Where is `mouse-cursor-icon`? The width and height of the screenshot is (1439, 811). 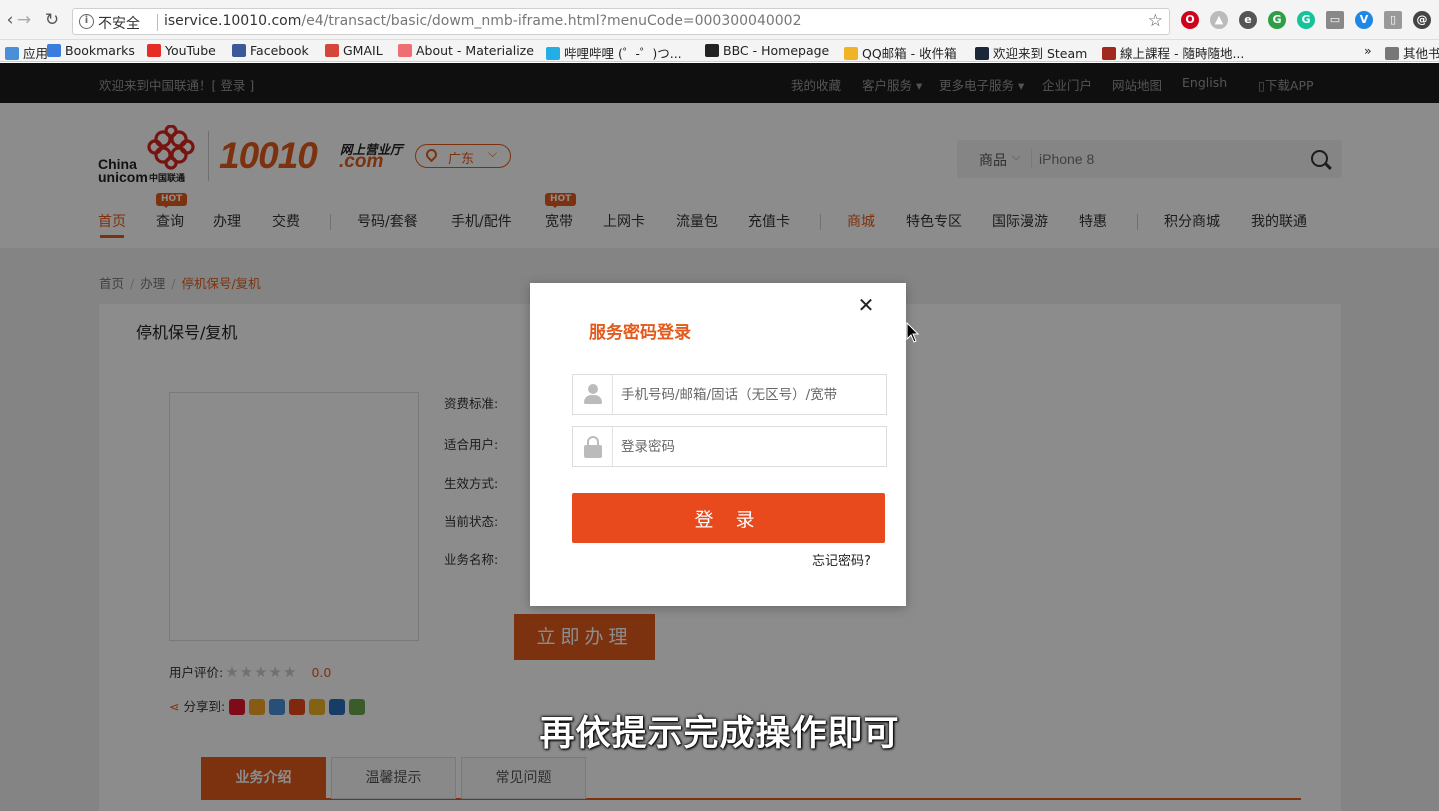 mouse-cursor-icon is located at coordinates (913, 332).